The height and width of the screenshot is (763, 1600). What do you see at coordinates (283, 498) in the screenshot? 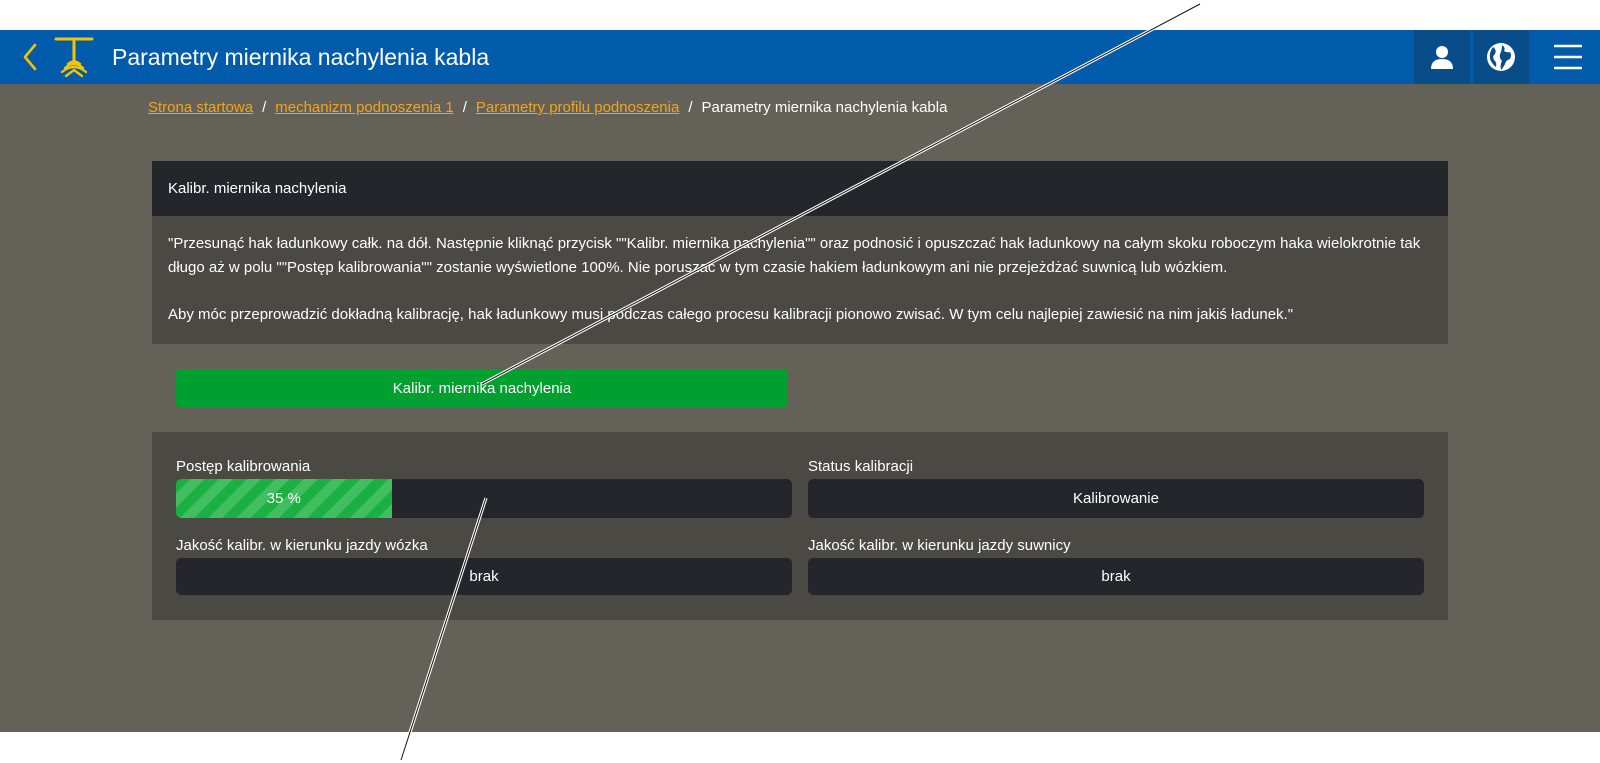
I see `progress-text: 35 %` at bounding box center [283, 498].